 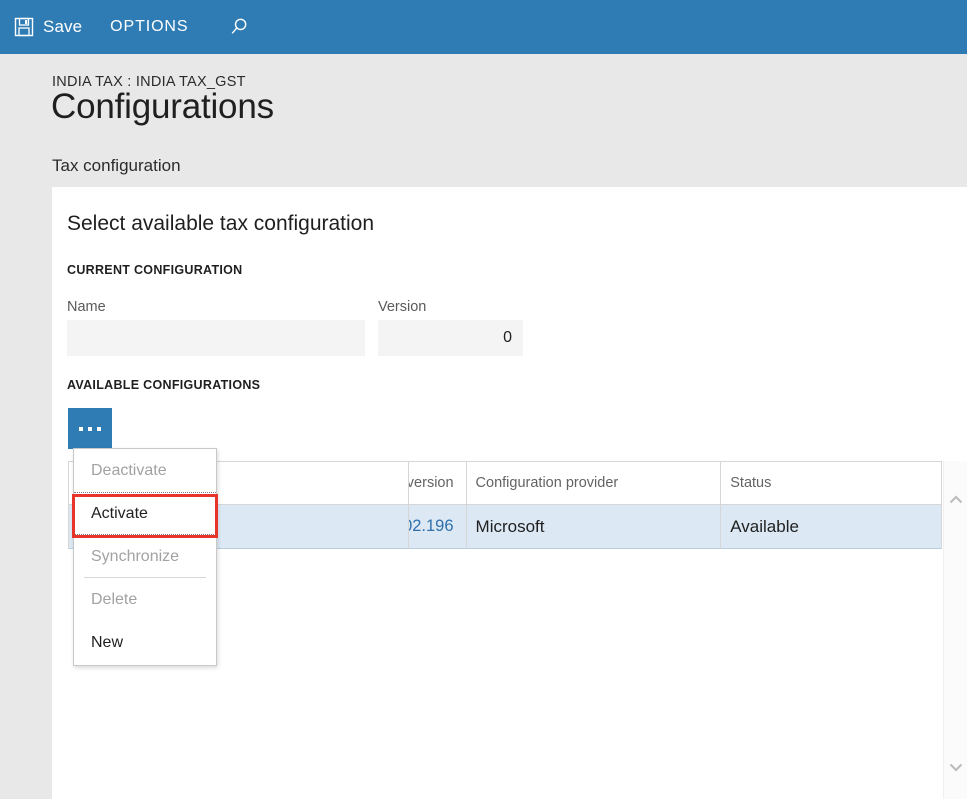 What do you see at coordinates (63, 26) in the screenshot?
I see `save-label: Save` at bounding box center [63, 26].